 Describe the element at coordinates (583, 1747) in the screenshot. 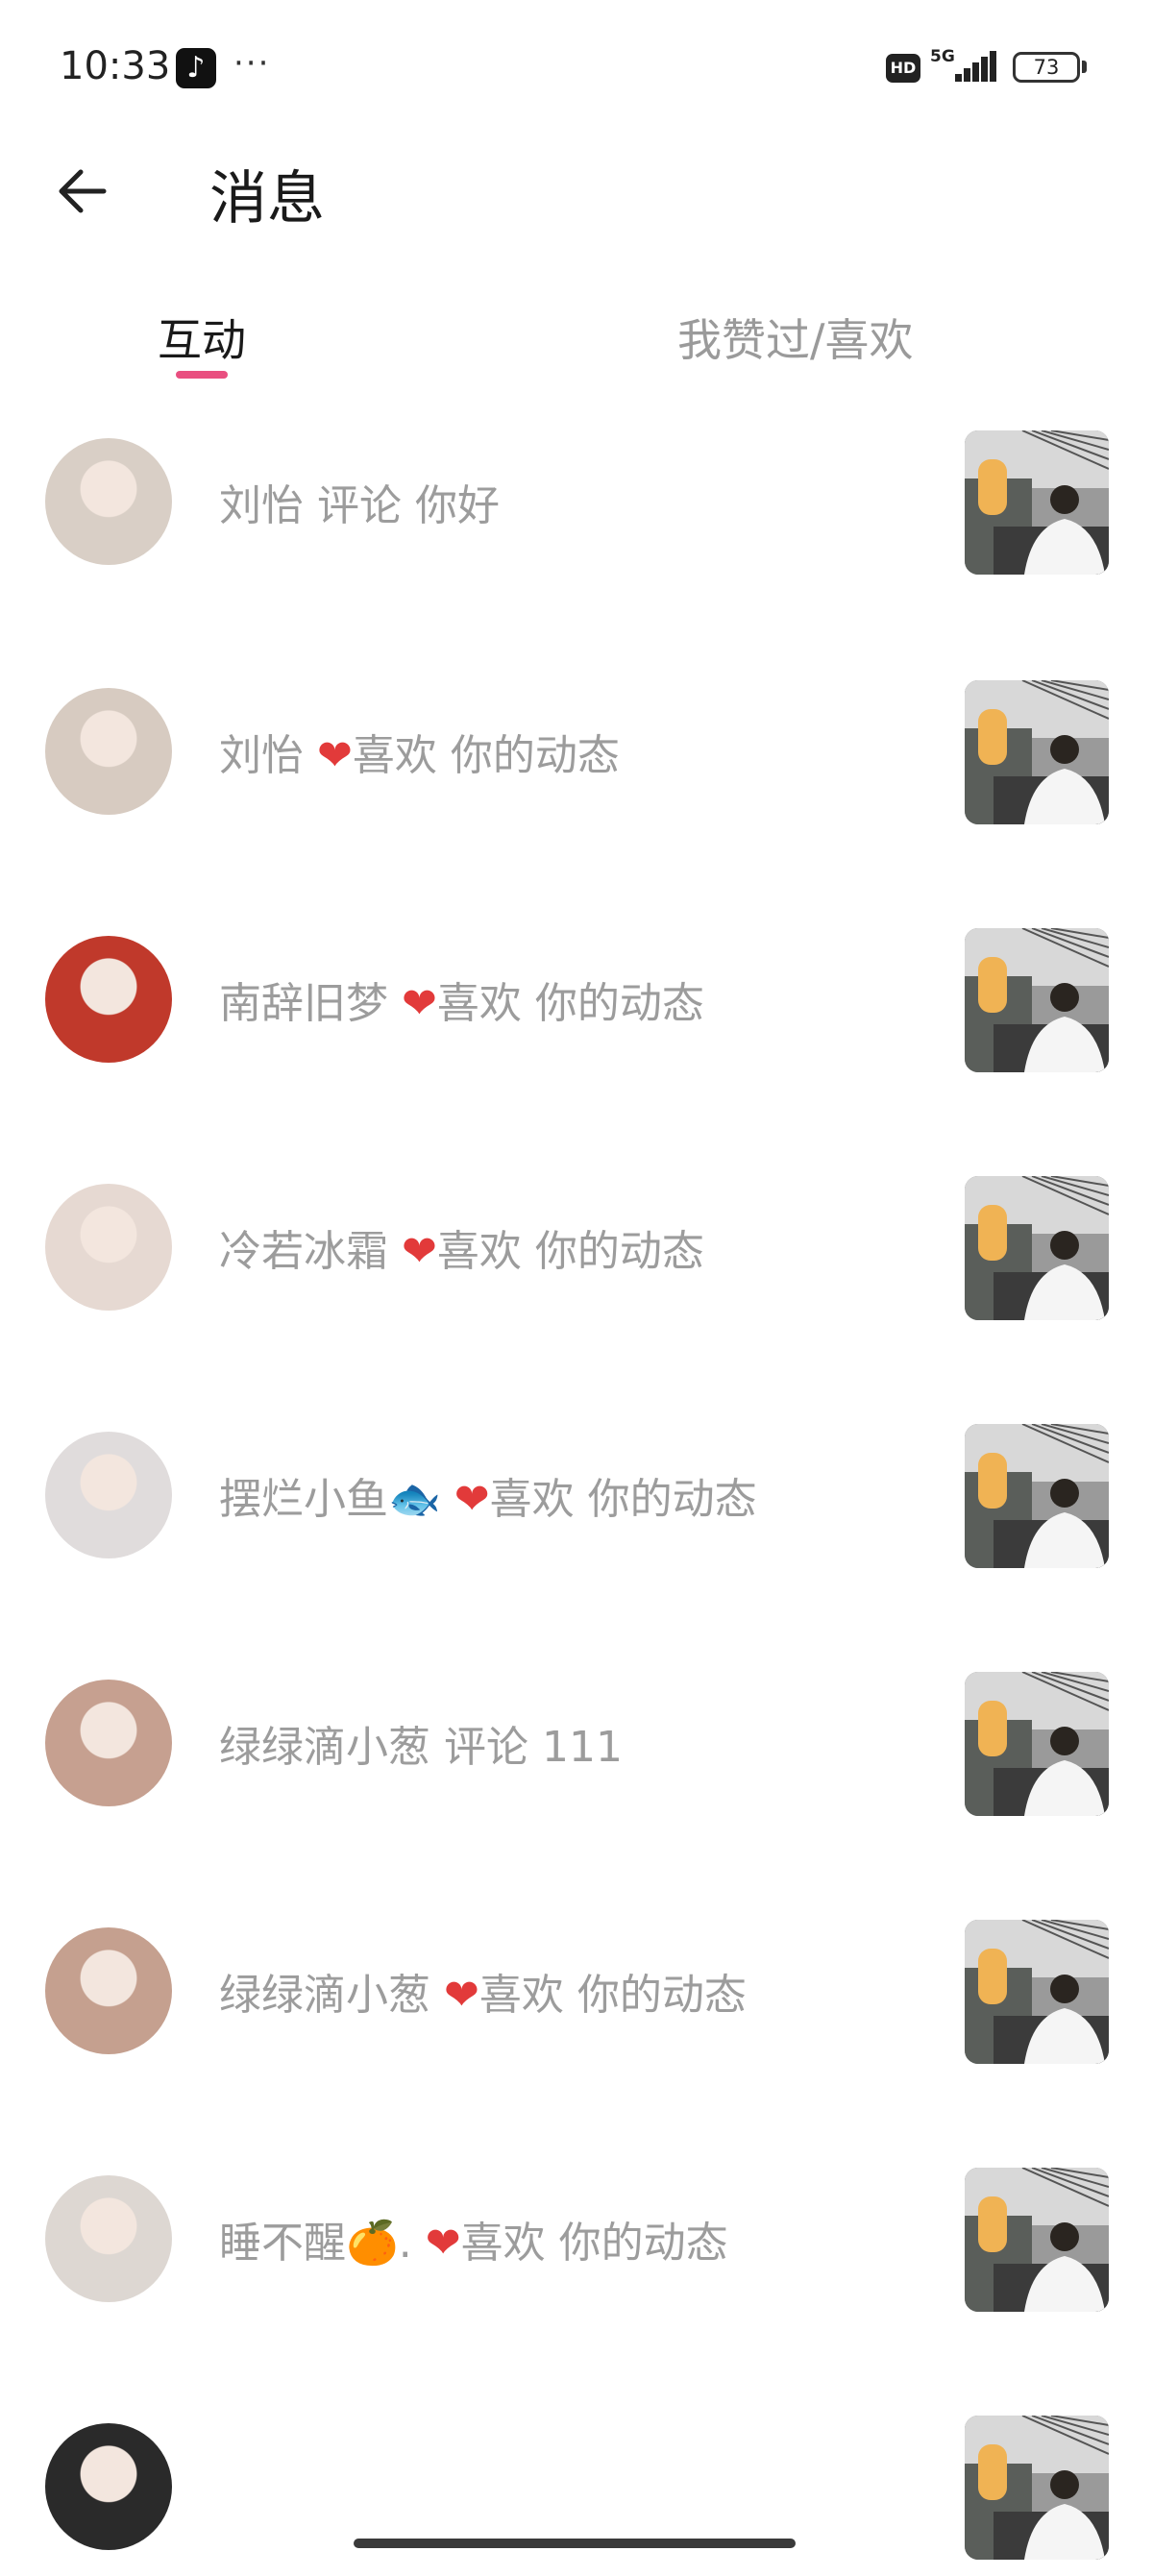

I see `message-content: 111` at that location.